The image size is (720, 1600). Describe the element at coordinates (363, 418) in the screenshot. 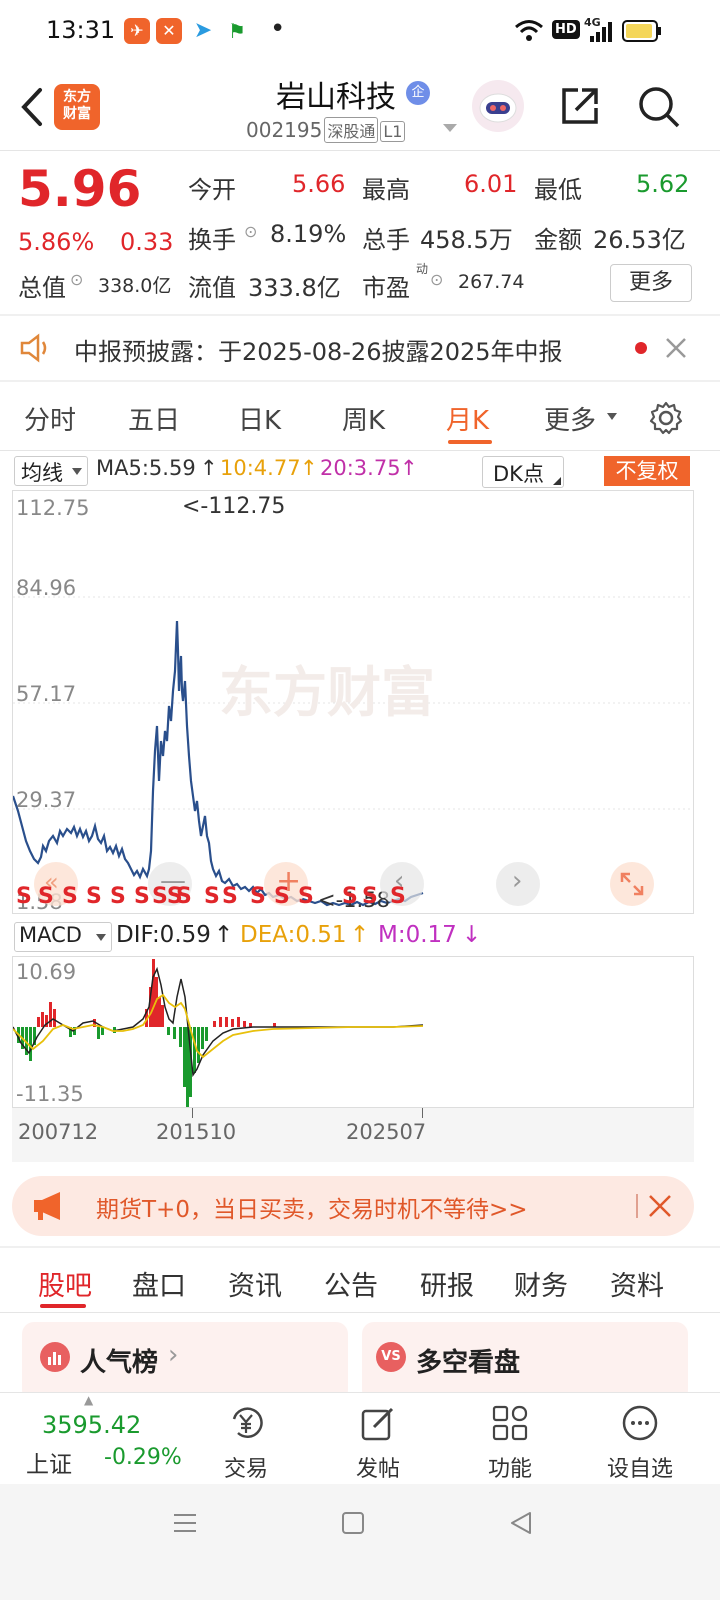

I see `tab-weekly-k: 周K` at that location.